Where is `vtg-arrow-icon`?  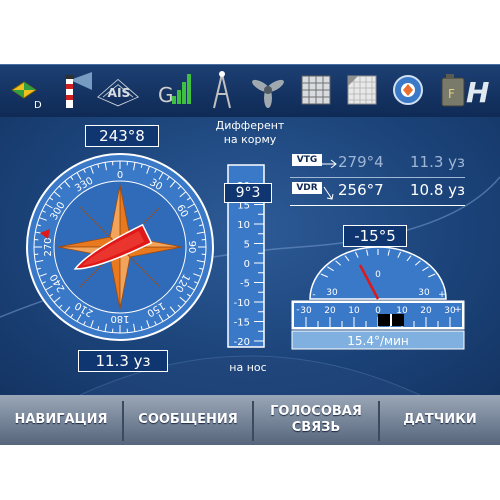
vtg-arrow-icon is located at coordinates (329, 164).